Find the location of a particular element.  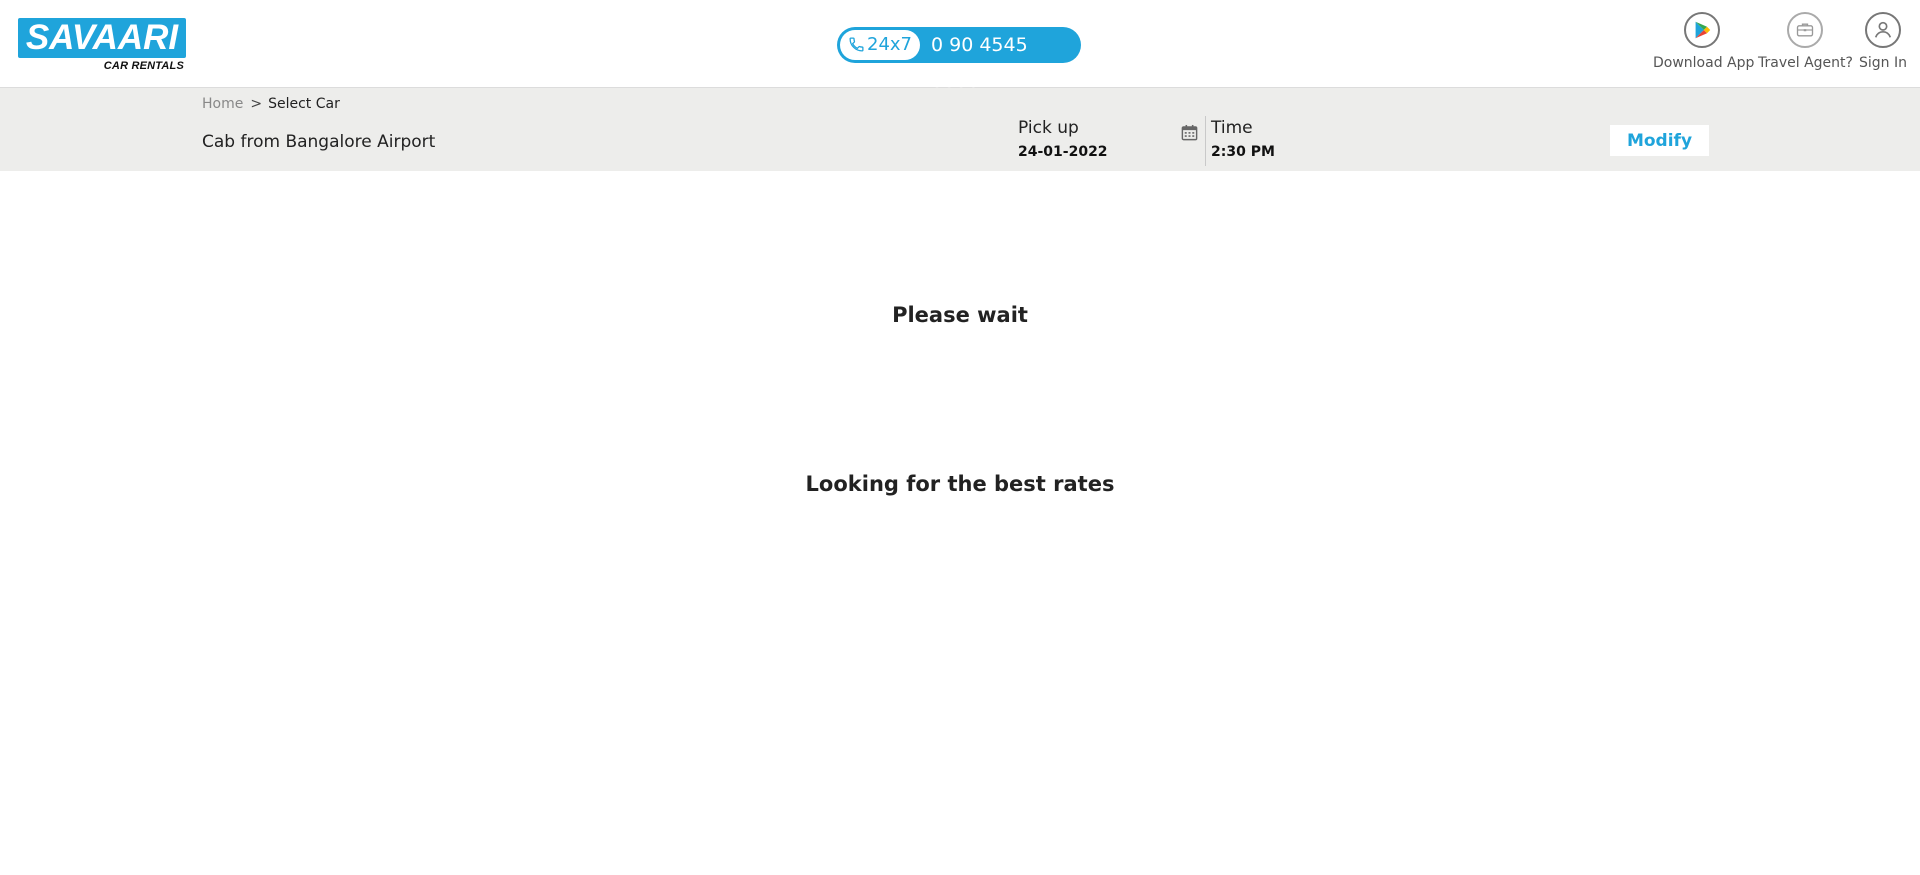

sign-in-button: Sign In is located at coordinates (1883, 41).